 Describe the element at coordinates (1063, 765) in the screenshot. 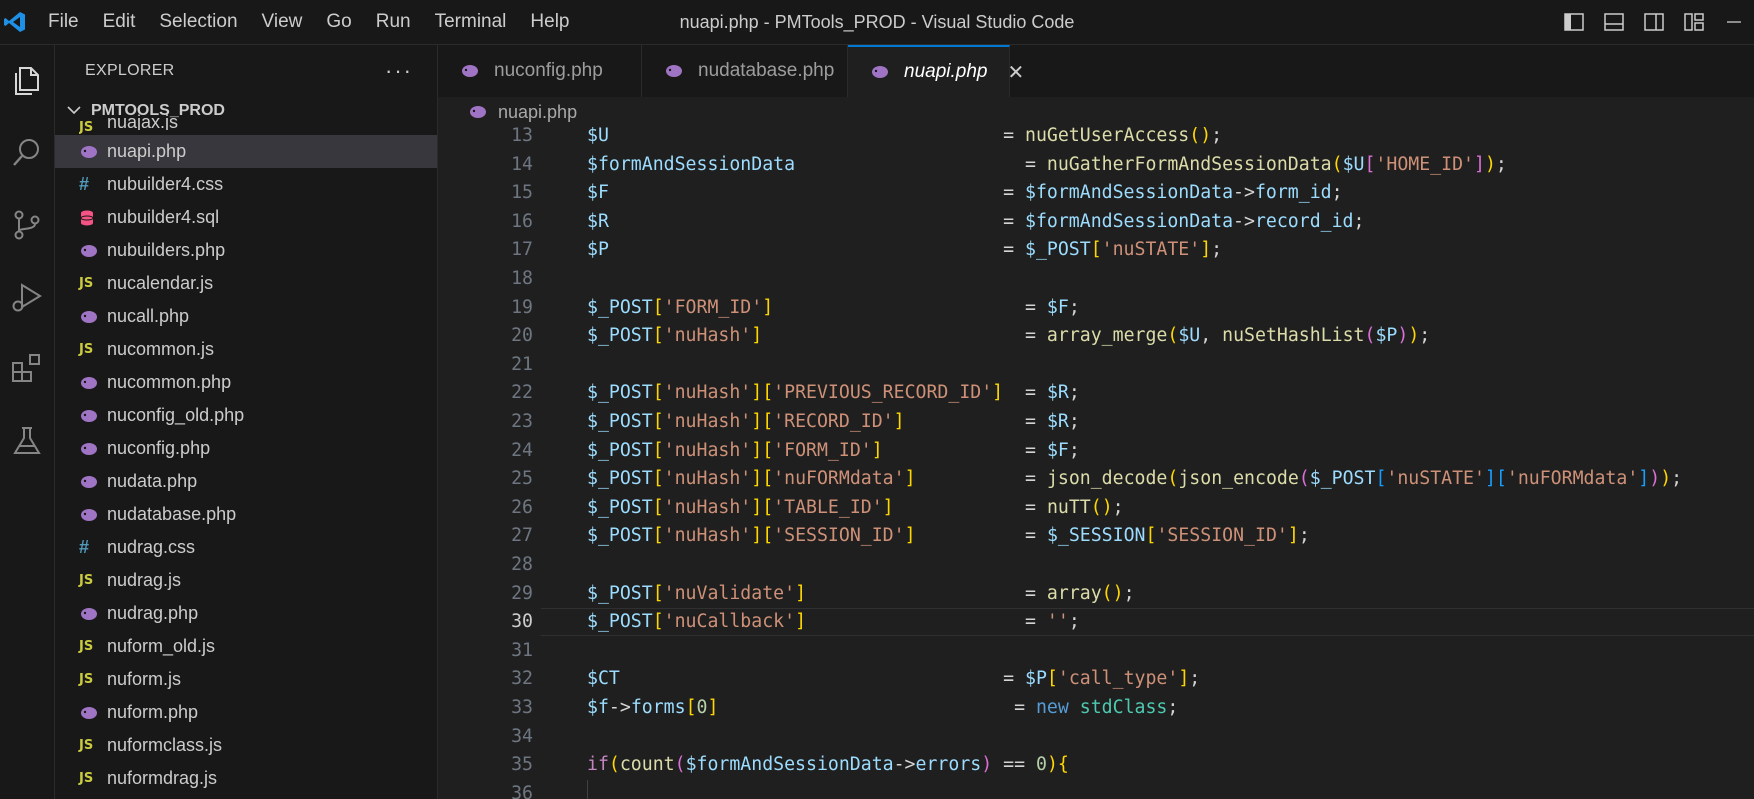

I see `code-token: {` at that location.